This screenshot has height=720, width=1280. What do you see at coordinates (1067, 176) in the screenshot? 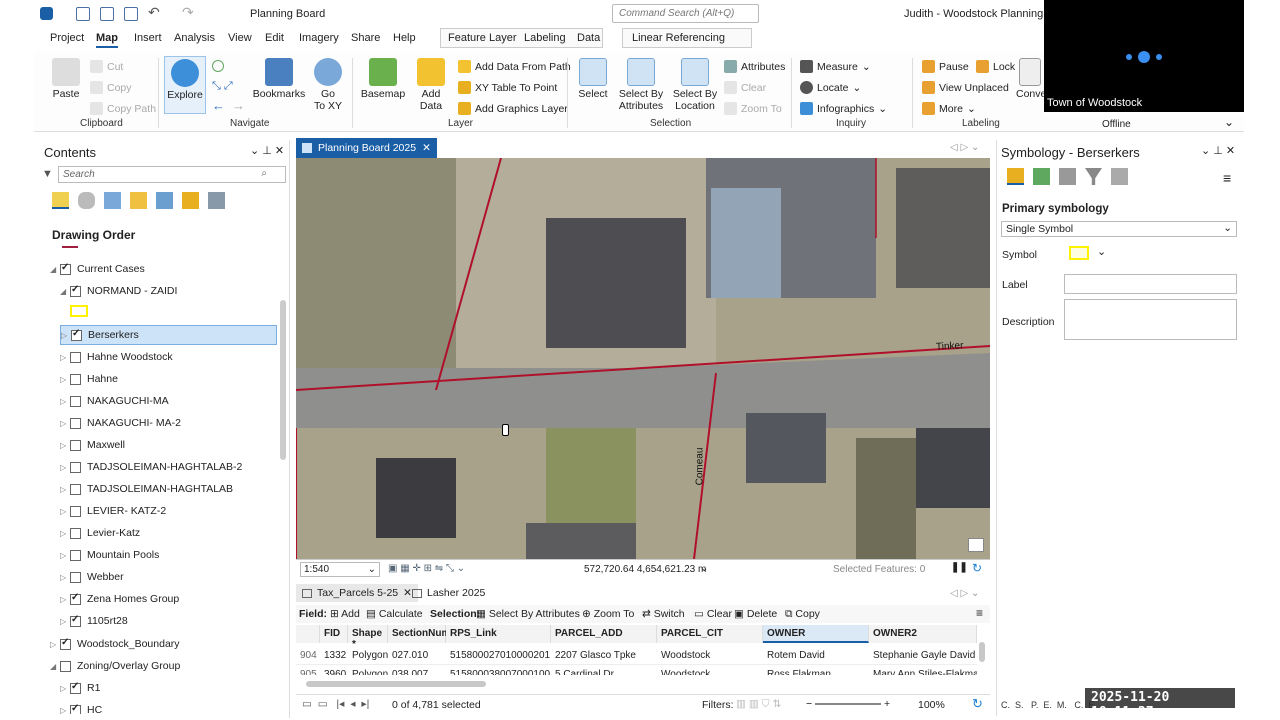
I see `symbol-layer-drawing-icon` at bounding box center [1067, 176].